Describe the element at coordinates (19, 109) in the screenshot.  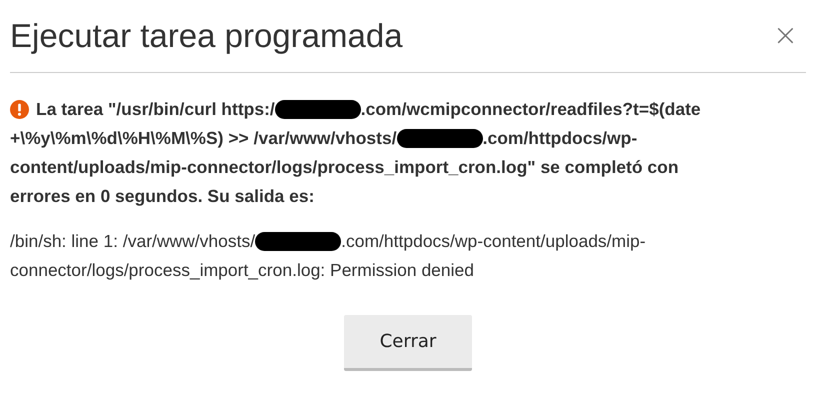
I see `error-icon` at that location.